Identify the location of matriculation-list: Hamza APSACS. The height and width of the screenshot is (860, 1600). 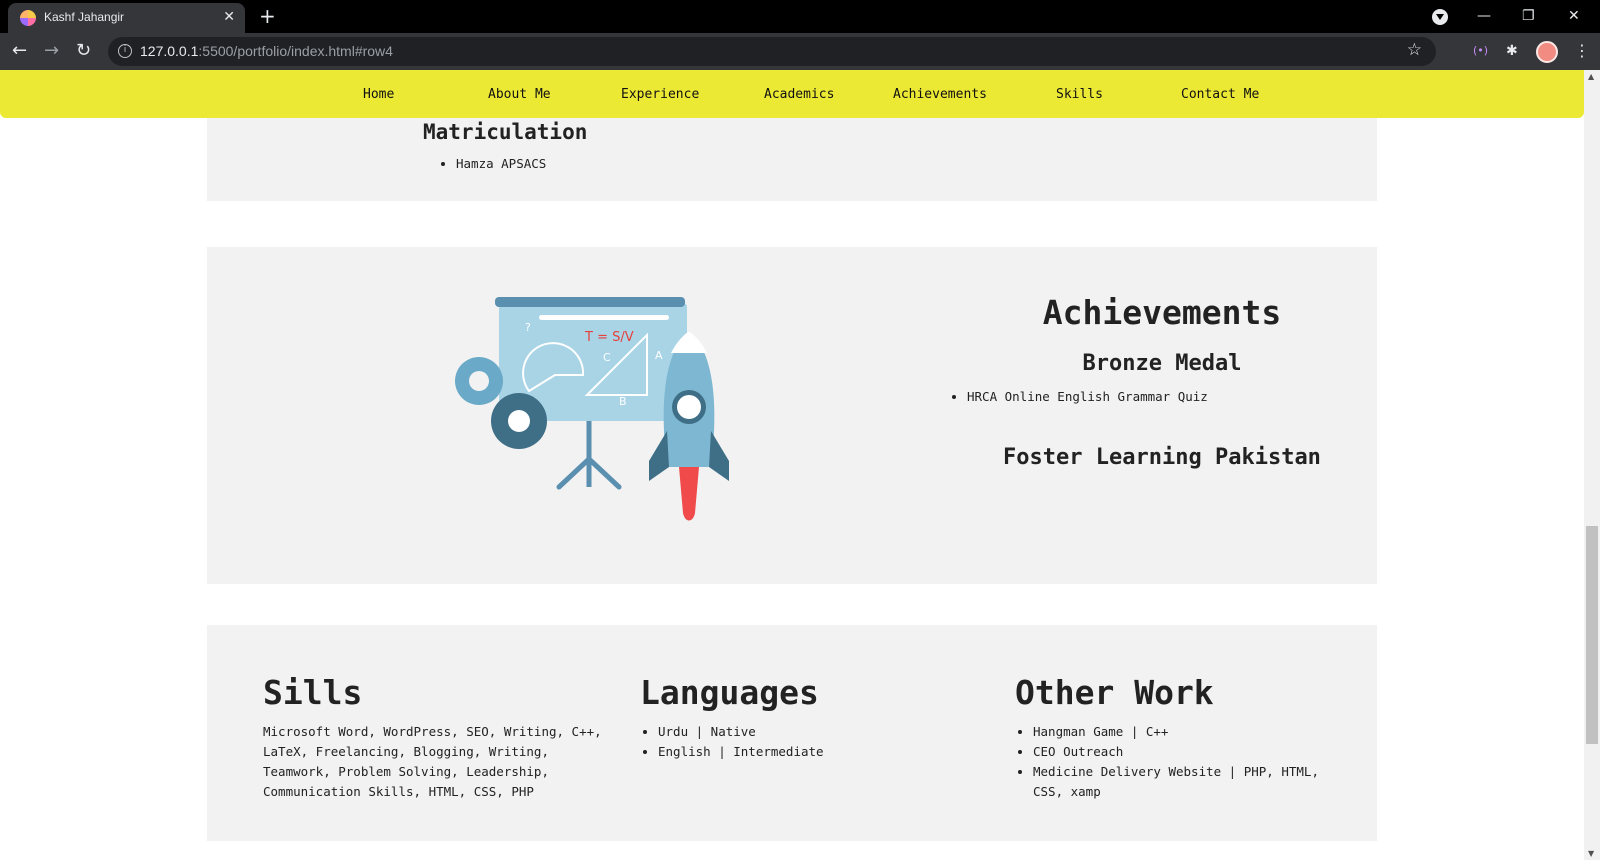
(501, 166).